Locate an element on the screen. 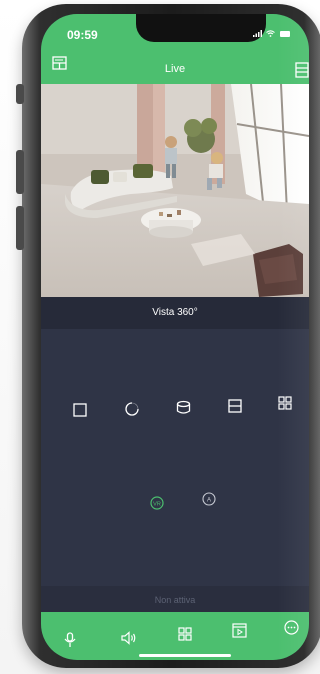 The height and width of the screenshot is (674, 320). svg-text: A is located at coordinates (209, 500).